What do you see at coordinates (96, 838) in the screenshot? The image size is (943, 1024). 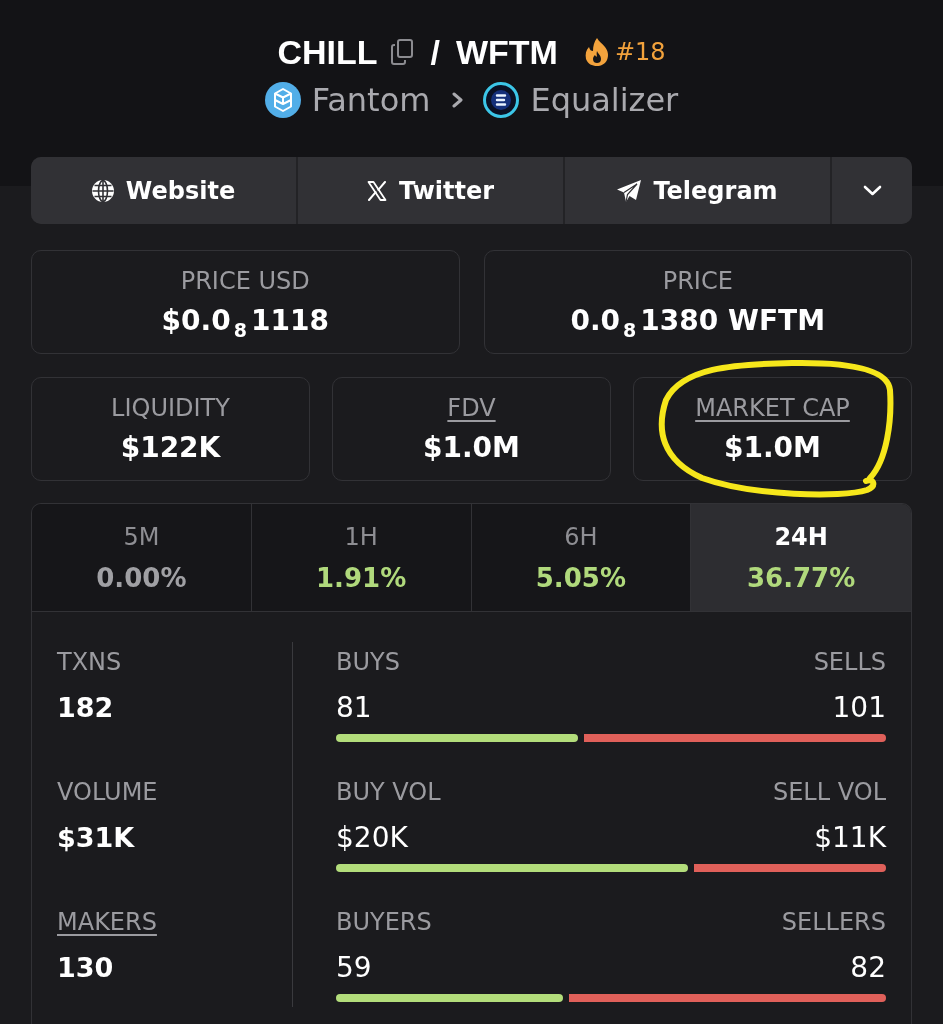 I see `stat-value: $31K` at bounding box center [96, 838].